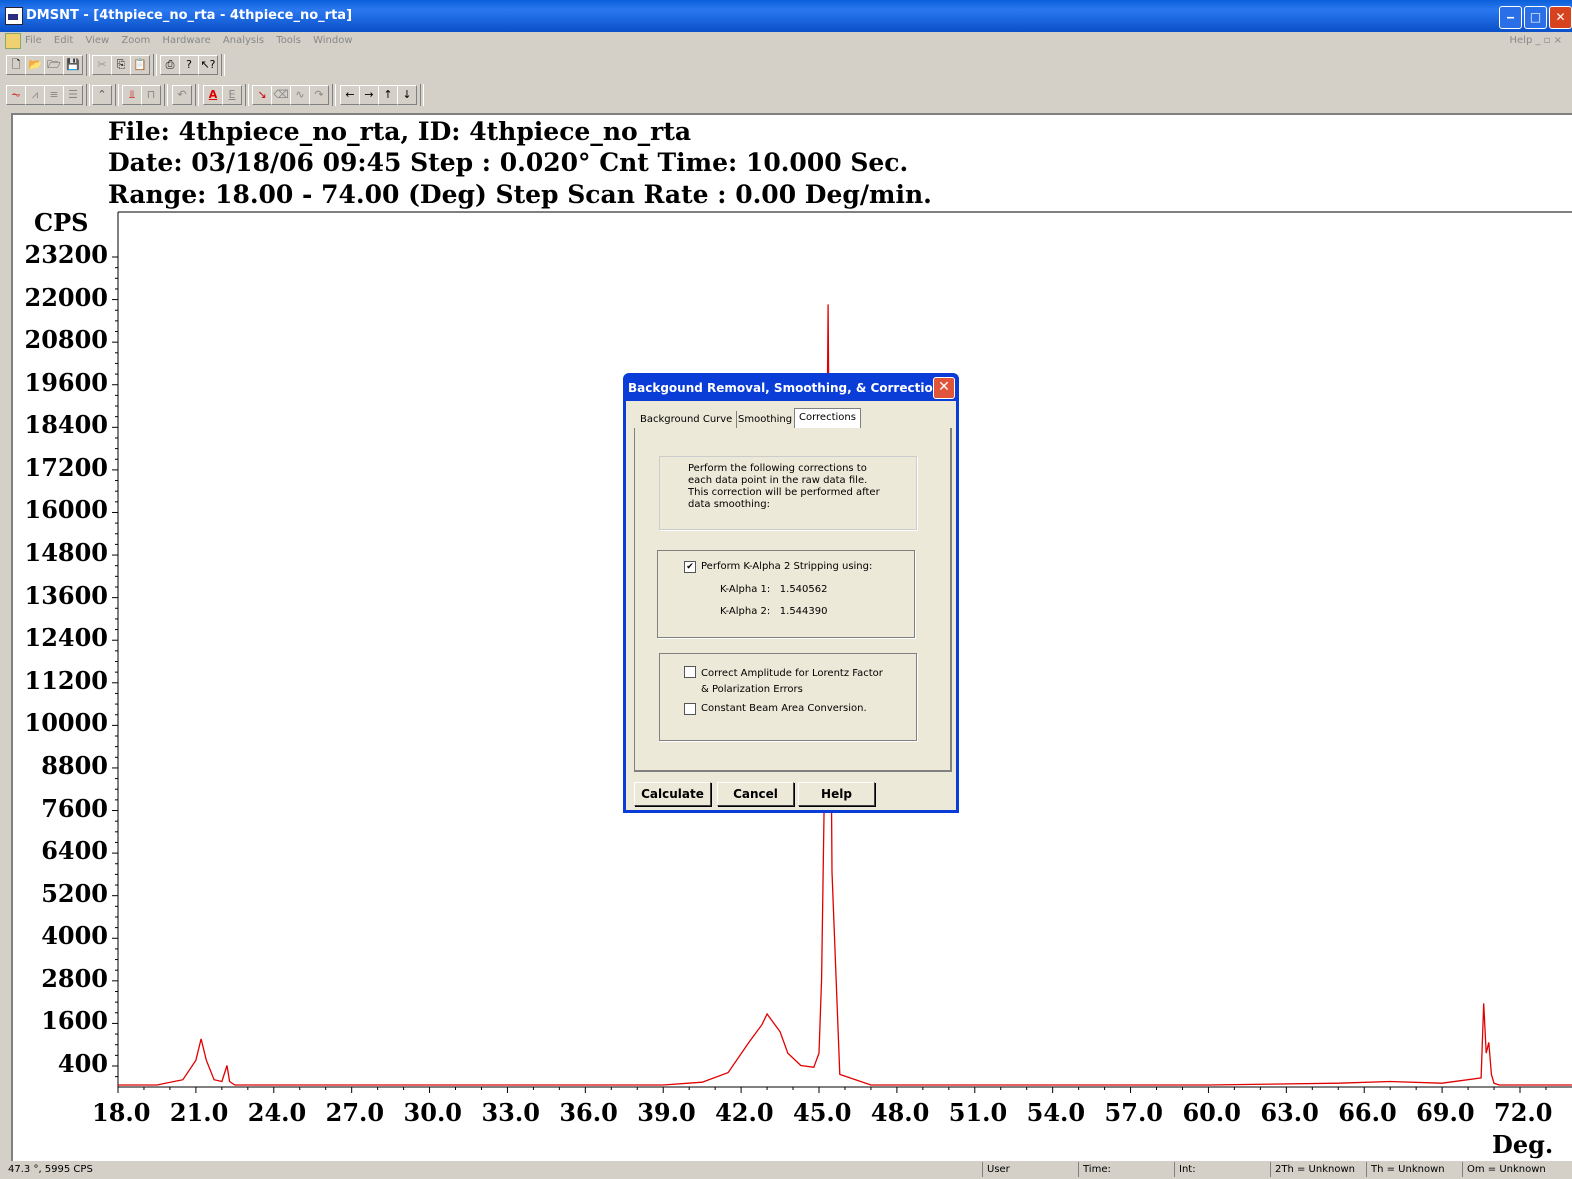 Image resolution: width=1572 pixels, height=1179 pixels. Describe the element at coordinates (66, 638) in the screenshot. I see `y-tick-label: 12400` at that location.